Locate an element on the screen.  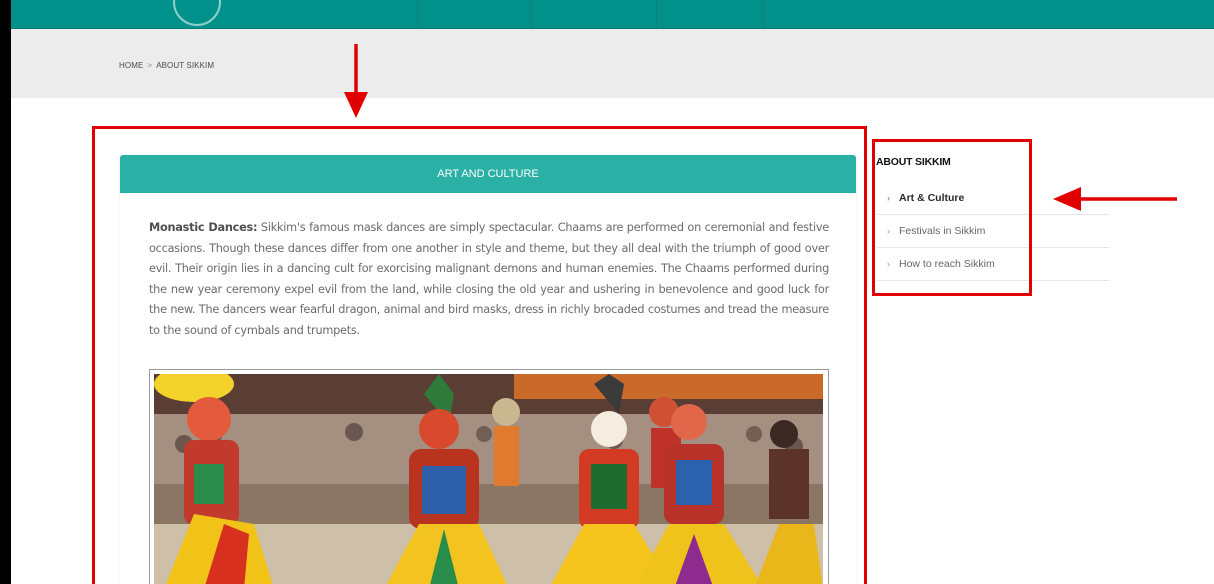
sidebar-item-label: Festivals in Sikkim is located at coordinates (942, 231).